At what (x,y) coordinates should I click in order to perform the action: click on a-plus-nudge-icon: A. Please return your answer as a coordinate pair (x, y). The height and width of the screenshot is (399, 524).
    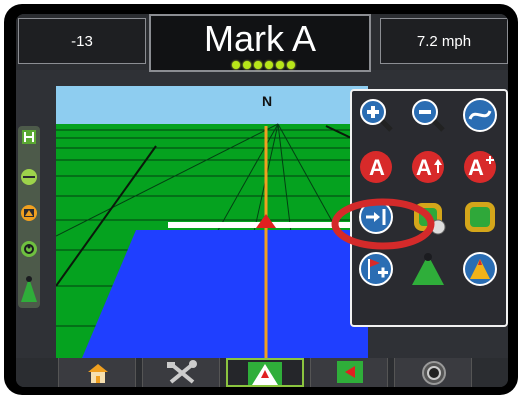
    Looking at the image, I should click on (480, 167).